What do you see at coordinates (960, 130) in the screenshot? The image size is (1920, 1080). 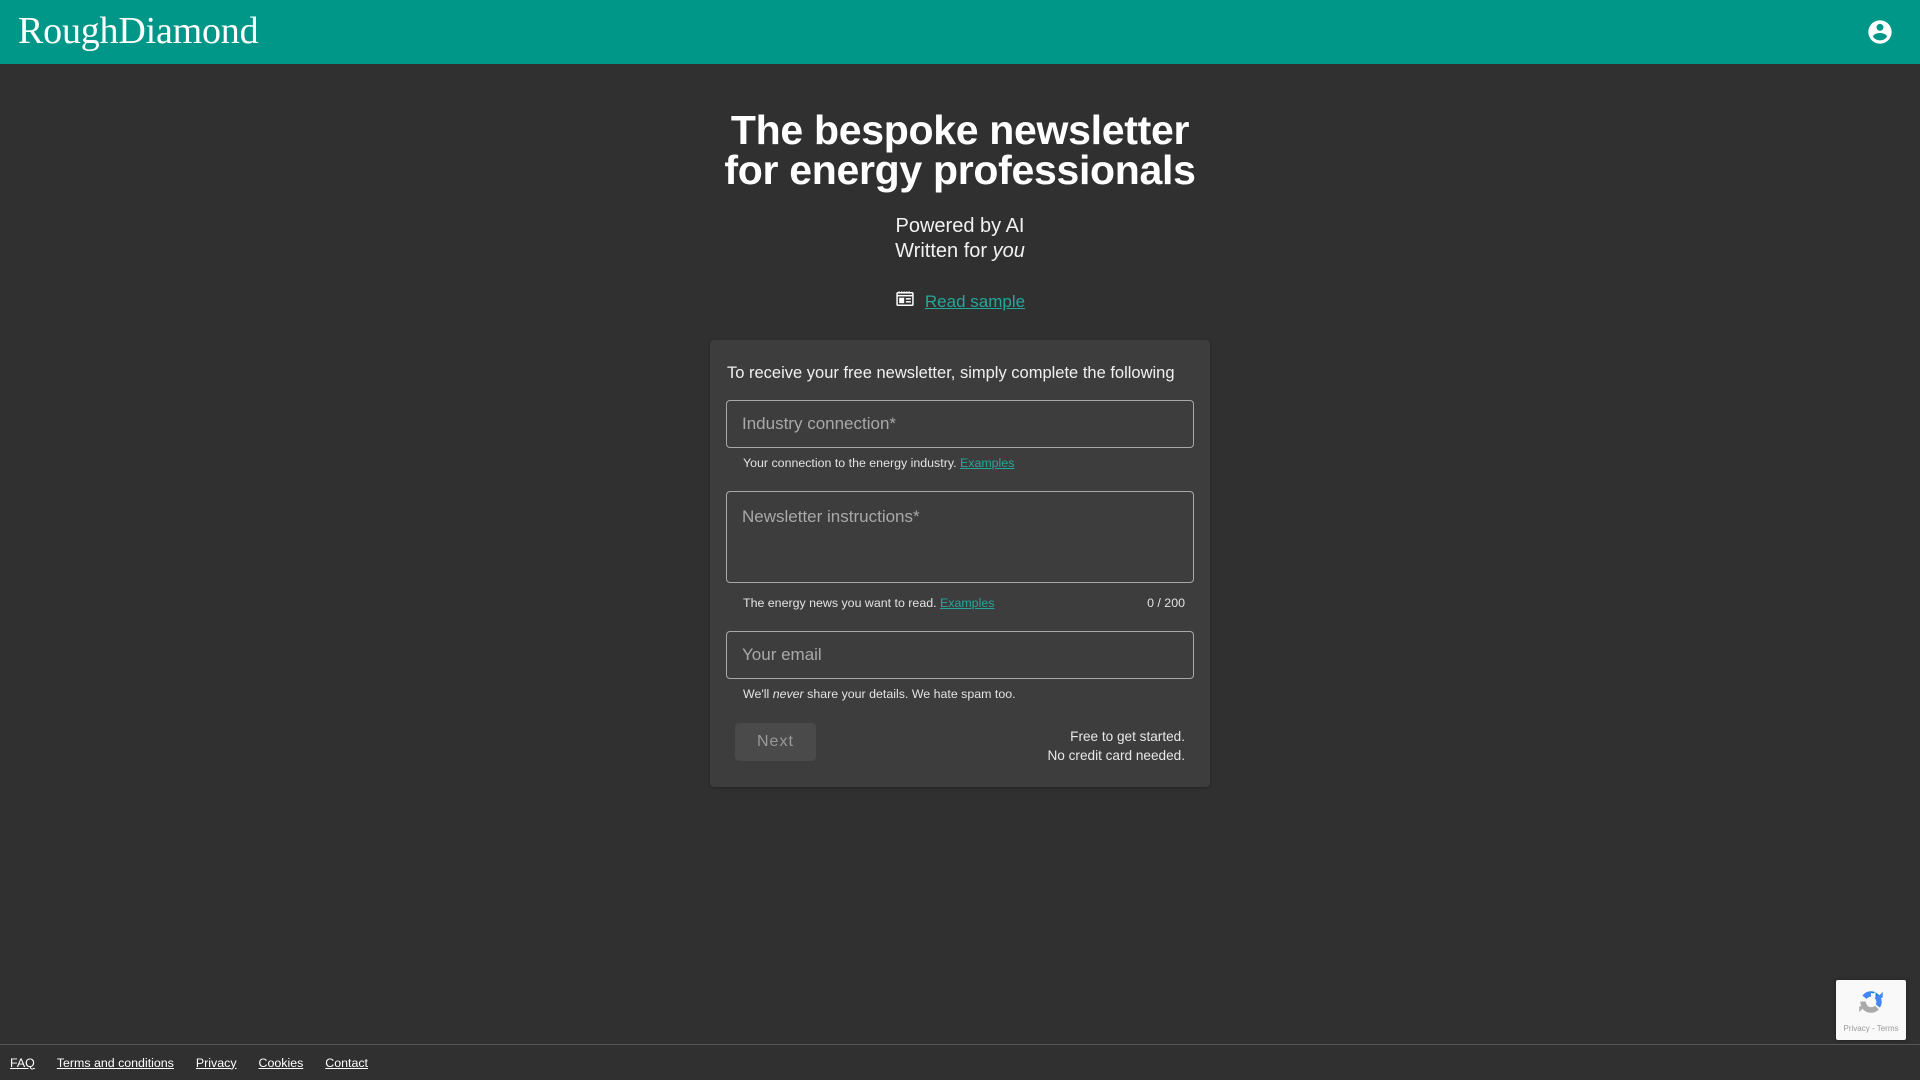 I see `page-title-line-1: The bespoke newsletter` at bounding box center [960, 130].